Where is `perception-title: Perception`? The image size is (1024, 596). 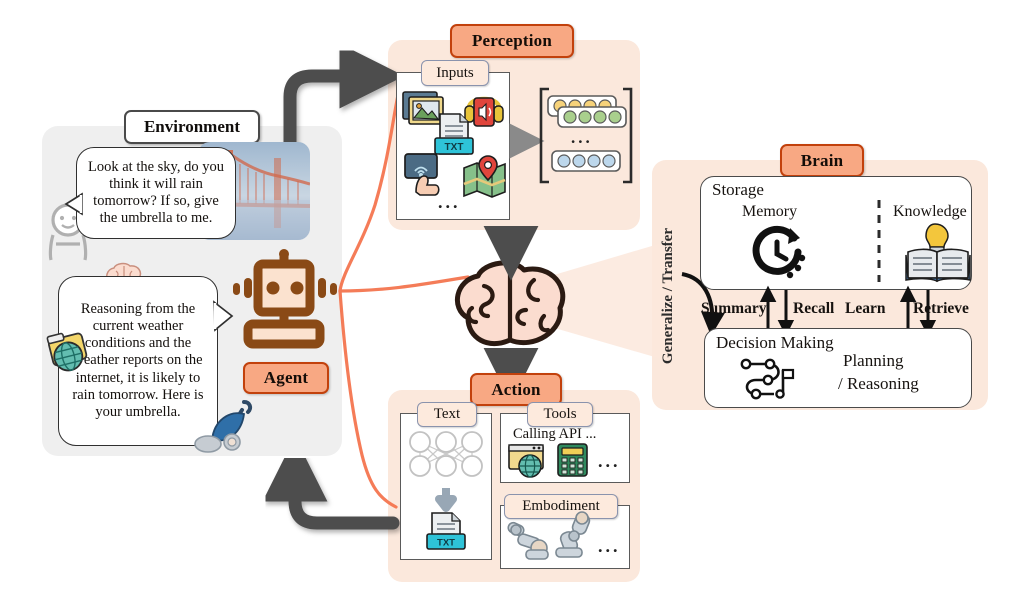 perception-title: Perception is located at coordinates (512, 41).